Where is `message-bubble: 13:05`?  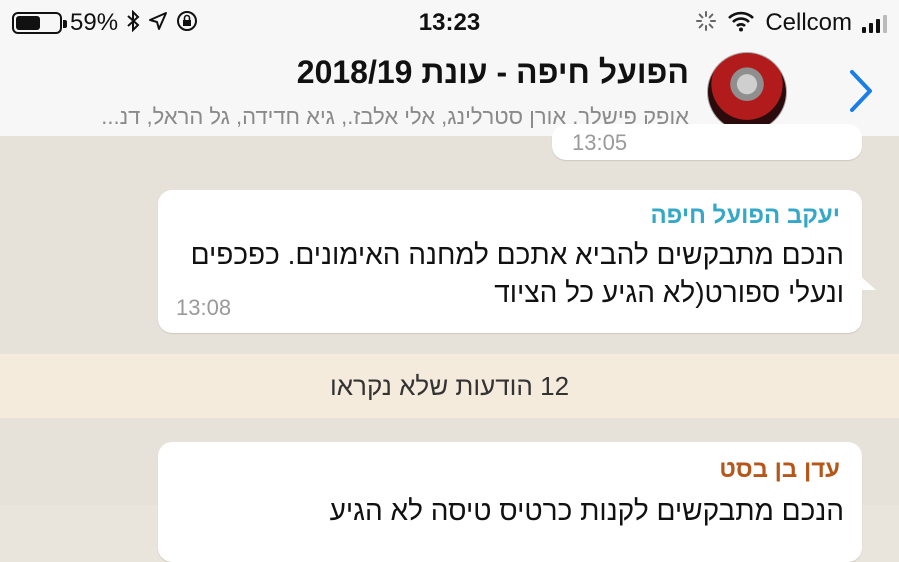
message-bubble: 13:05 is located at coordinates (707, 142).